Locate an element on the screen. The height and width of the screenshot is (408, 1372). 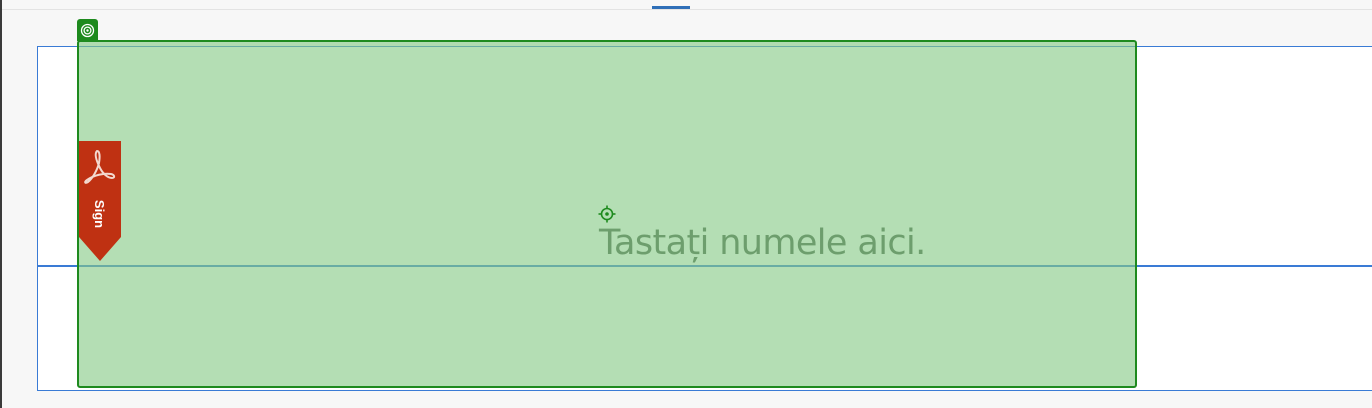
target-icon is located at coordinates (87, 30).